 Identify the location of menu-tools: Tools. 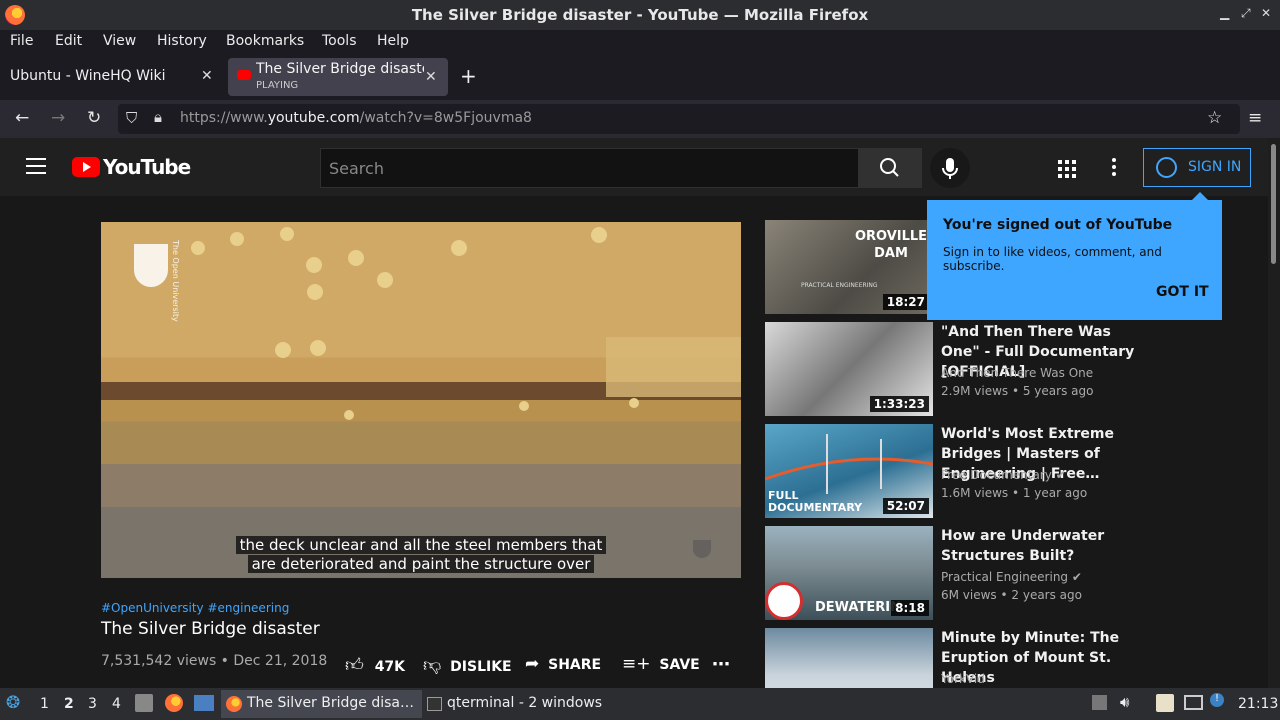
(339, 41).